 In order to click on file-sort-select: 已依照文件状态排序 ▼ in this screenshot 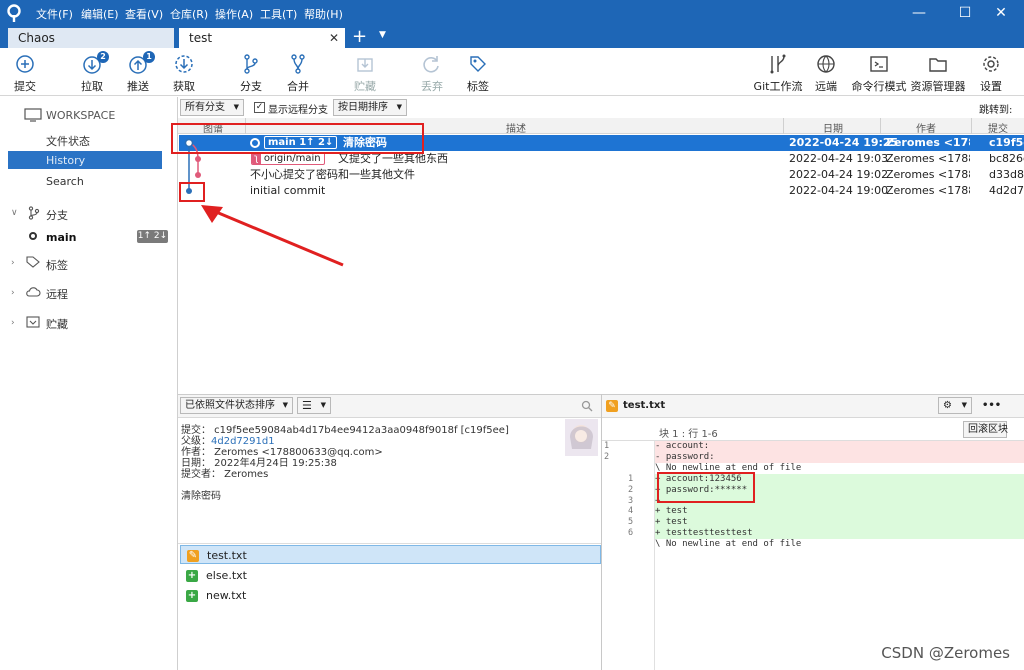, I will do `click(236, 405)`.